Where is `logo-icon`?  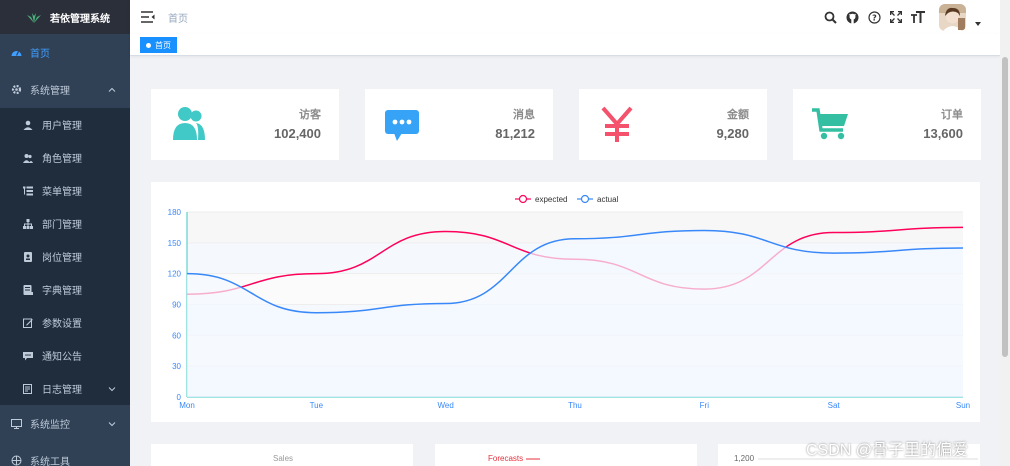 logo-icon is located at coordinates (34, 18).